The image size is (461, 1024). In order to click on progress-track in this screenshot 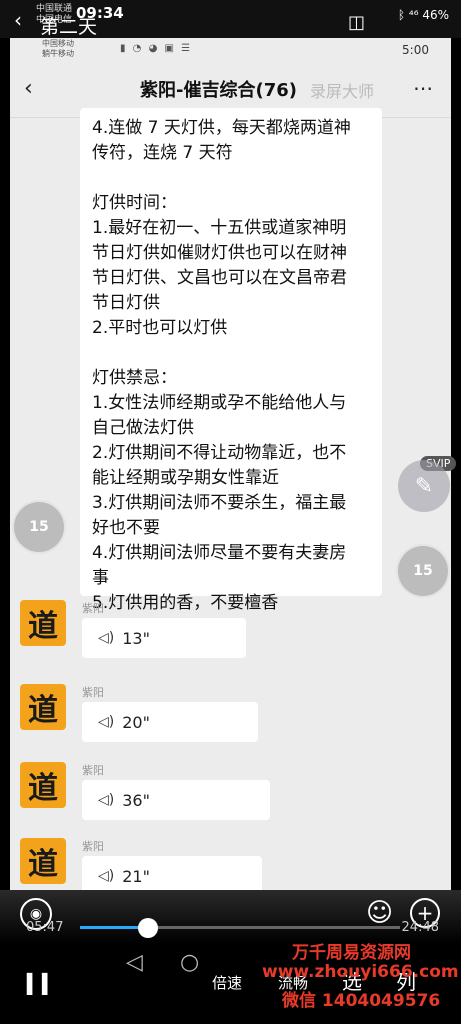, I will do `click(240, 927)`.